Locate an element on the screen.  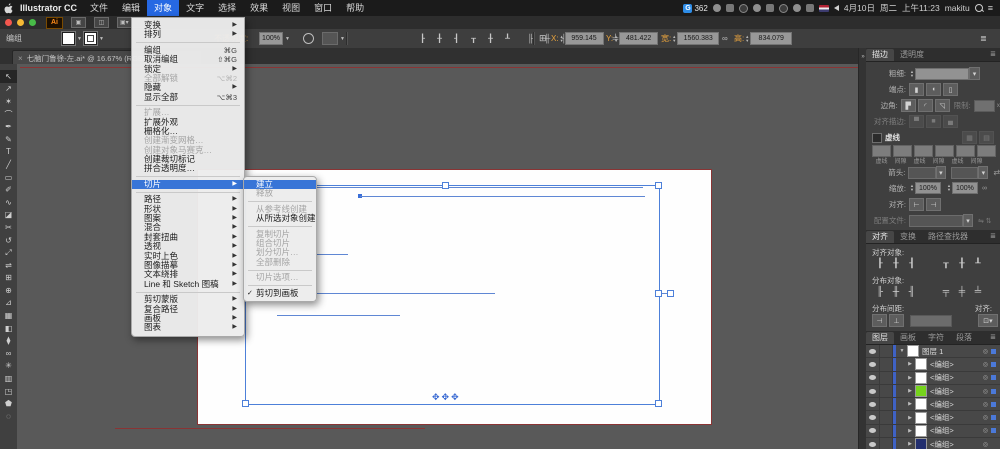
layer-row-7: ▶ <编组> ◎ is located at coordinates (933, 443).